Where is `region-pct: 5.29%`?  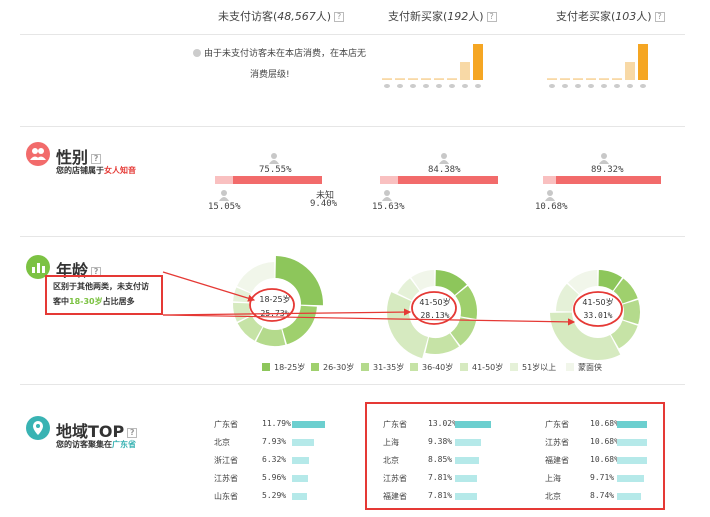
region-pct: 5.29% is located at coordinates (274, 495).